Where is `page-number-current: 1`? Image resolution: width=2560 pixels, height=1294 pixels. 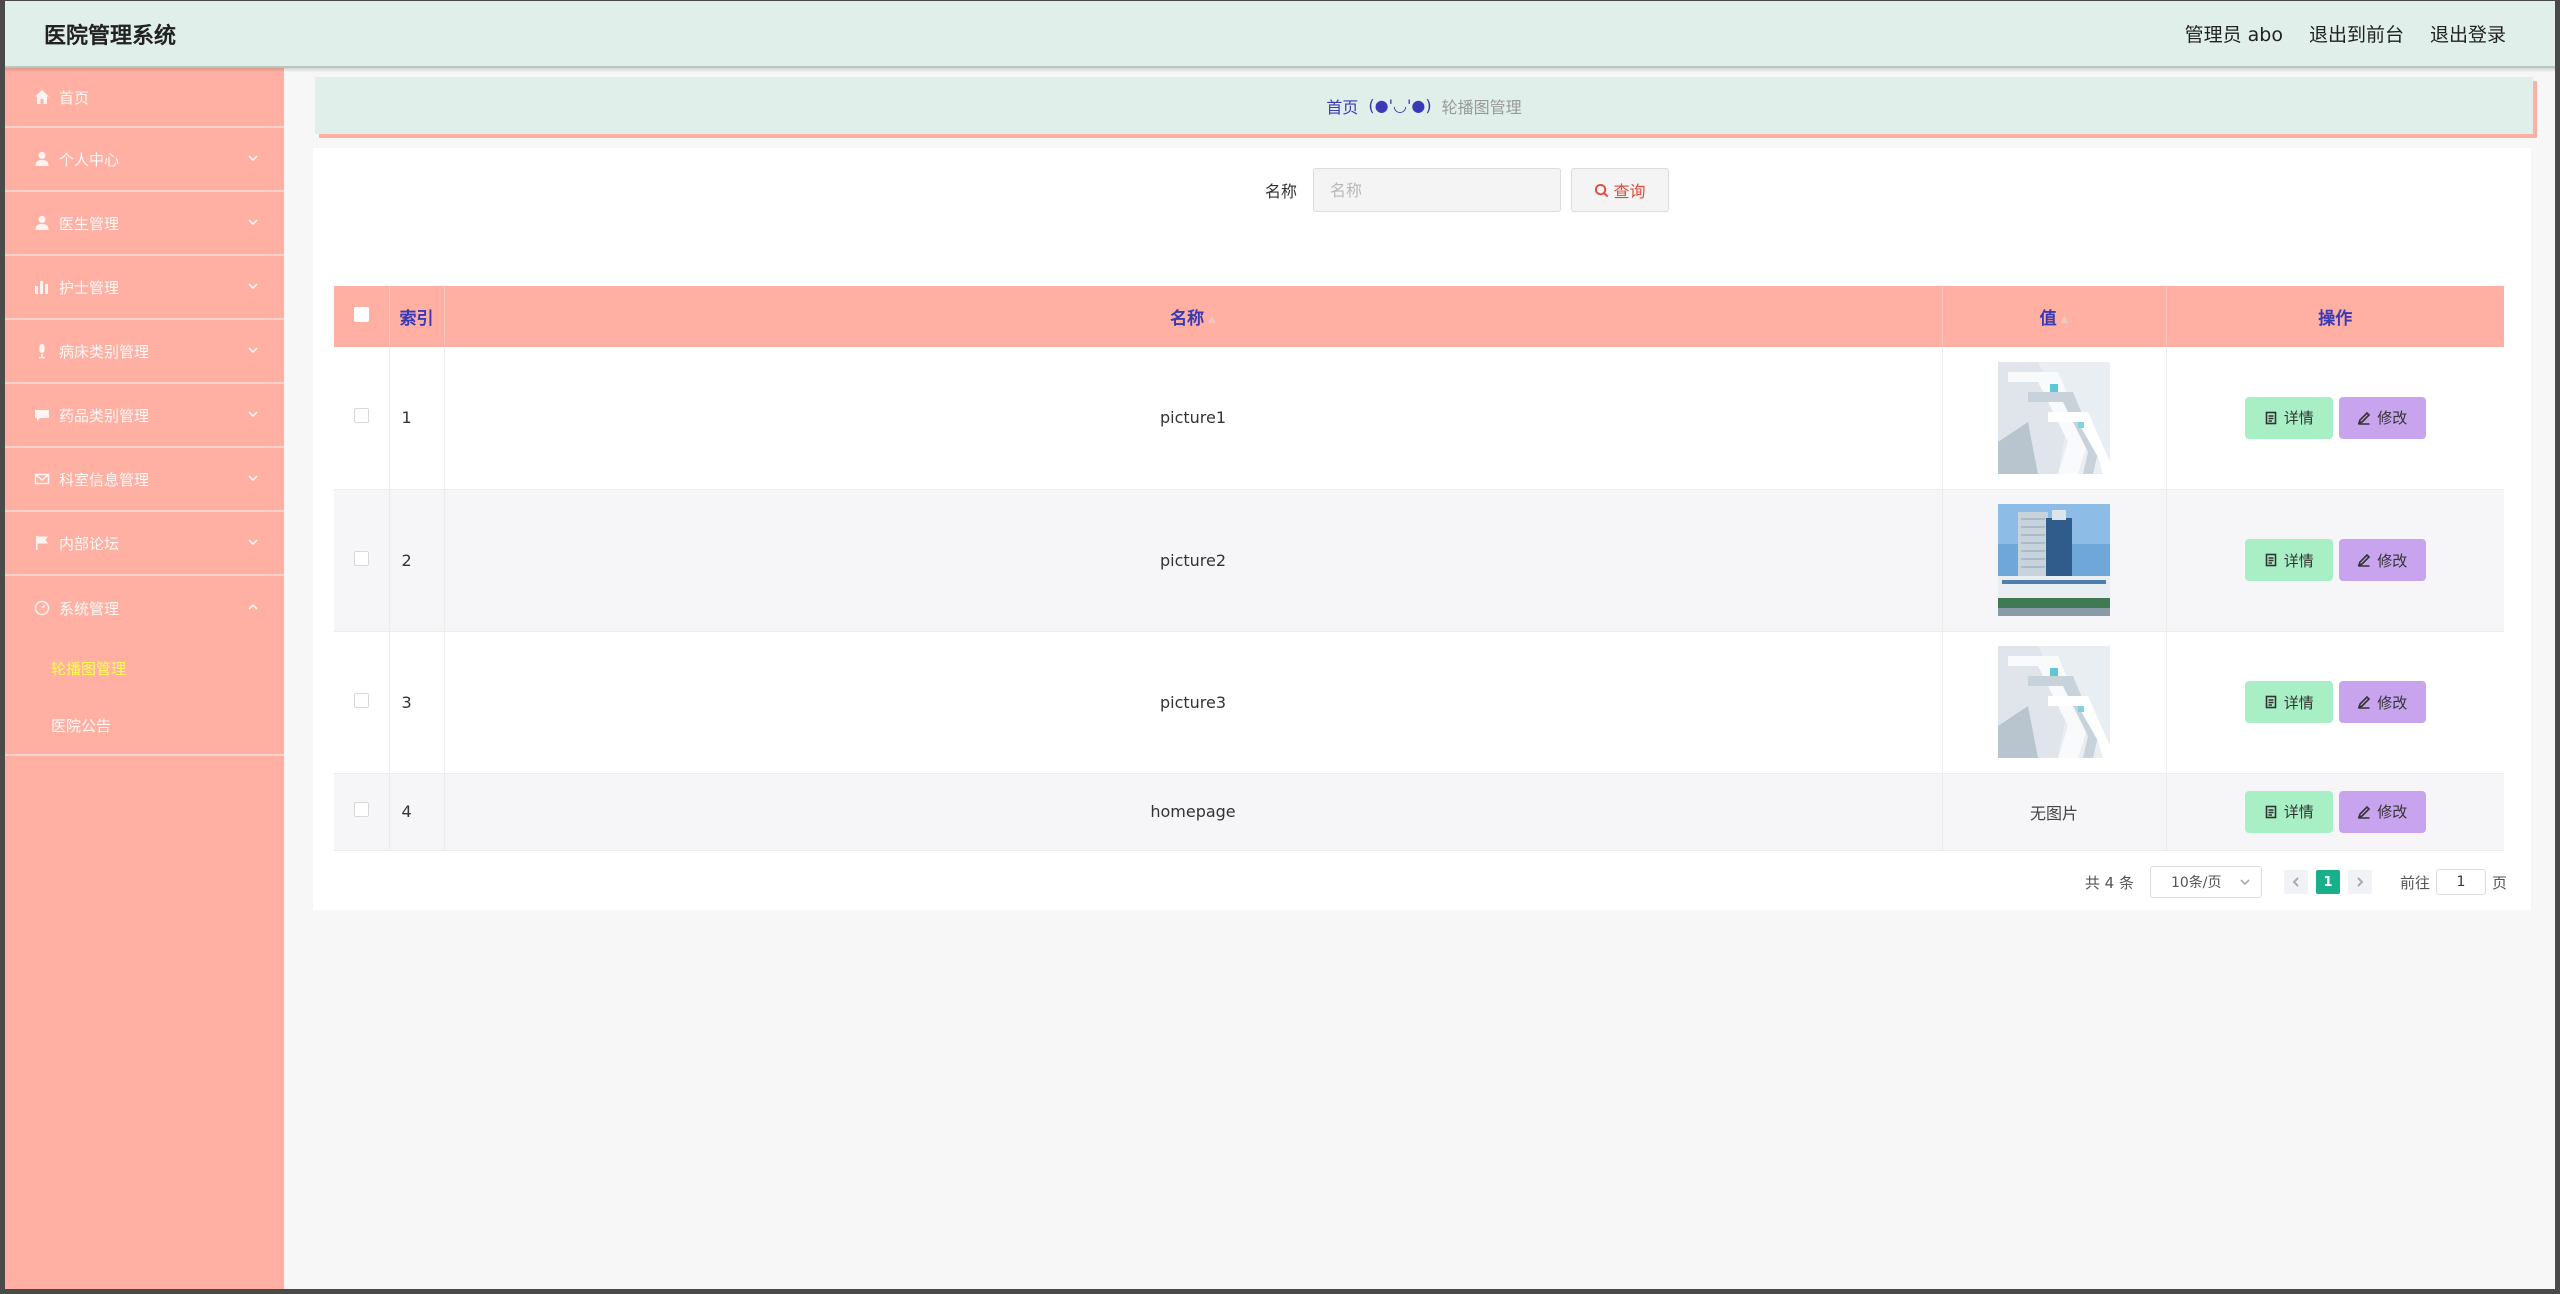 page-number-current: 1 is located at coordinates (2327, 882).